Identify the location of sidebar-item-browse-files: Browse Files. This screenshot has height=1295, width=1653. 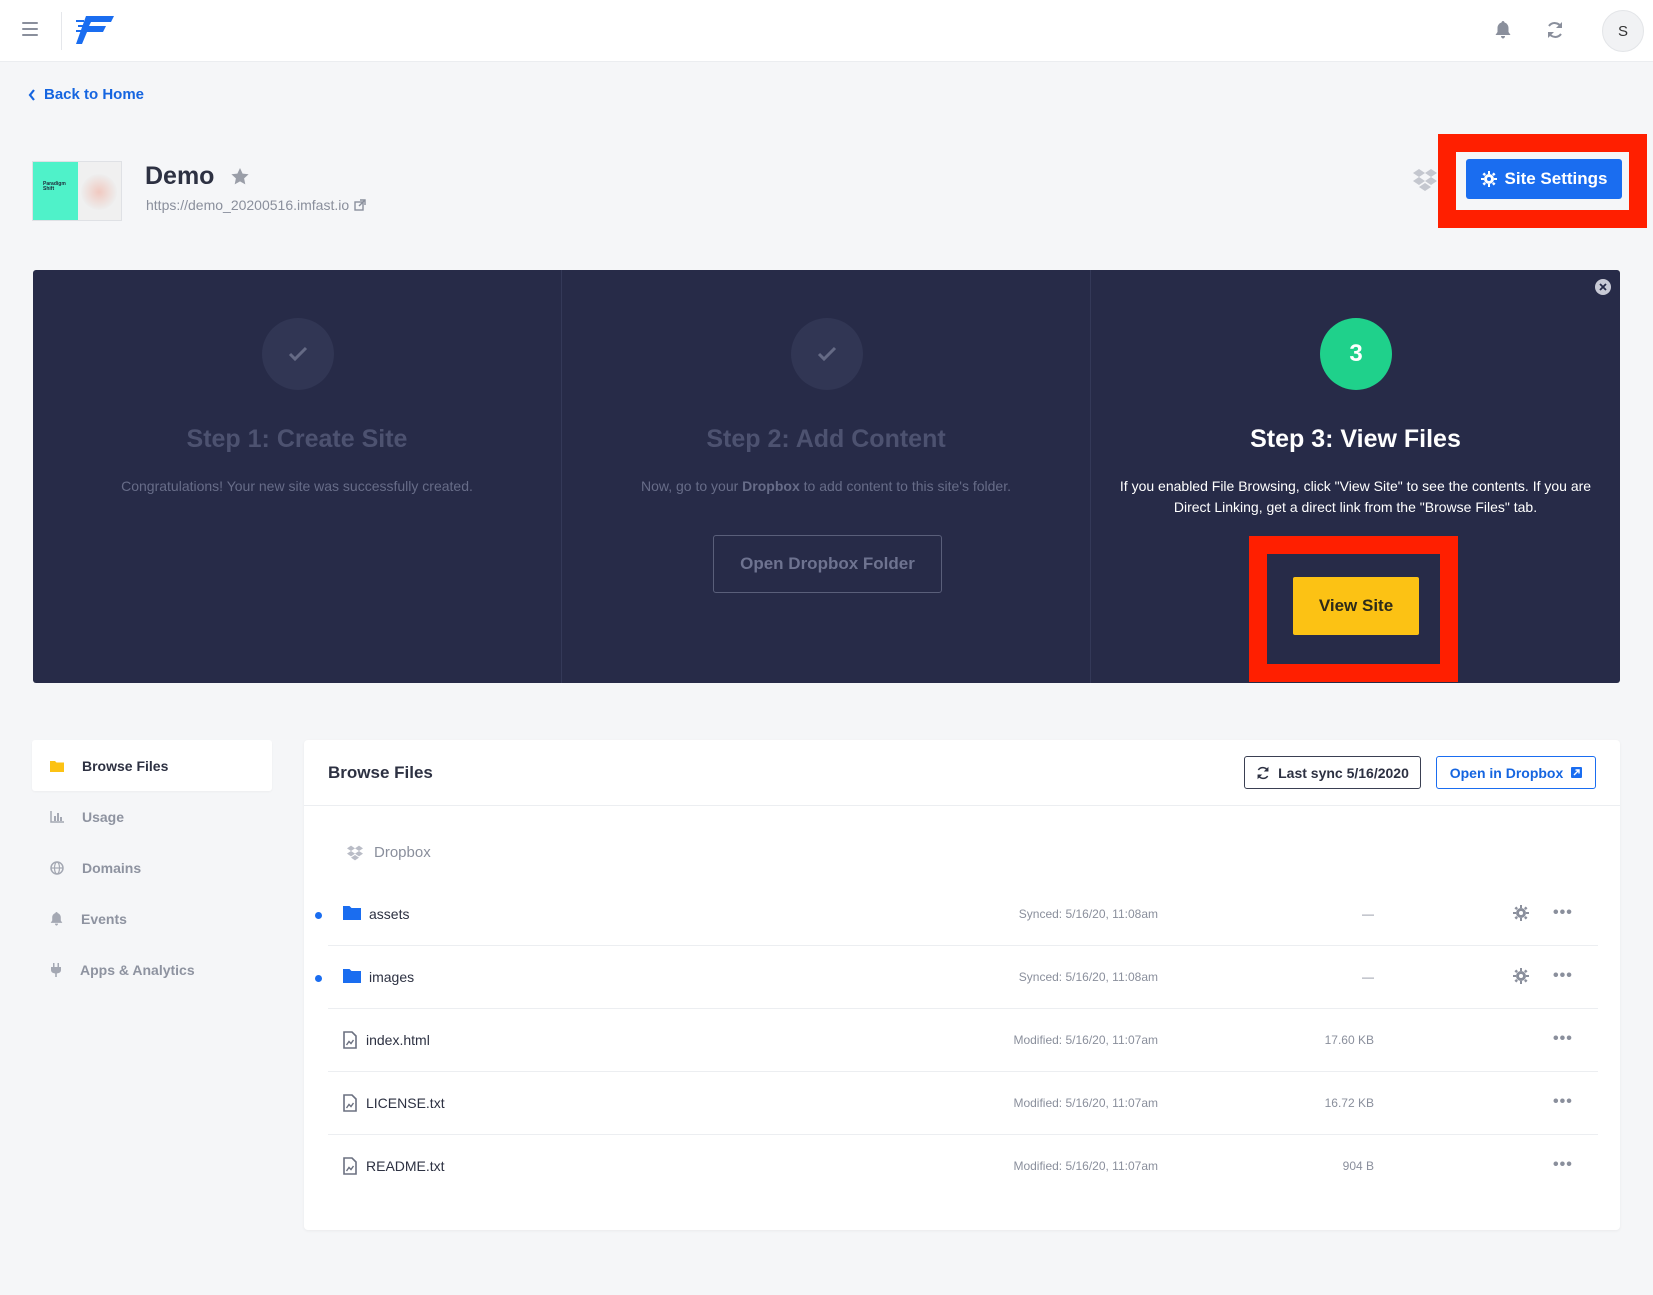
(152, 765).